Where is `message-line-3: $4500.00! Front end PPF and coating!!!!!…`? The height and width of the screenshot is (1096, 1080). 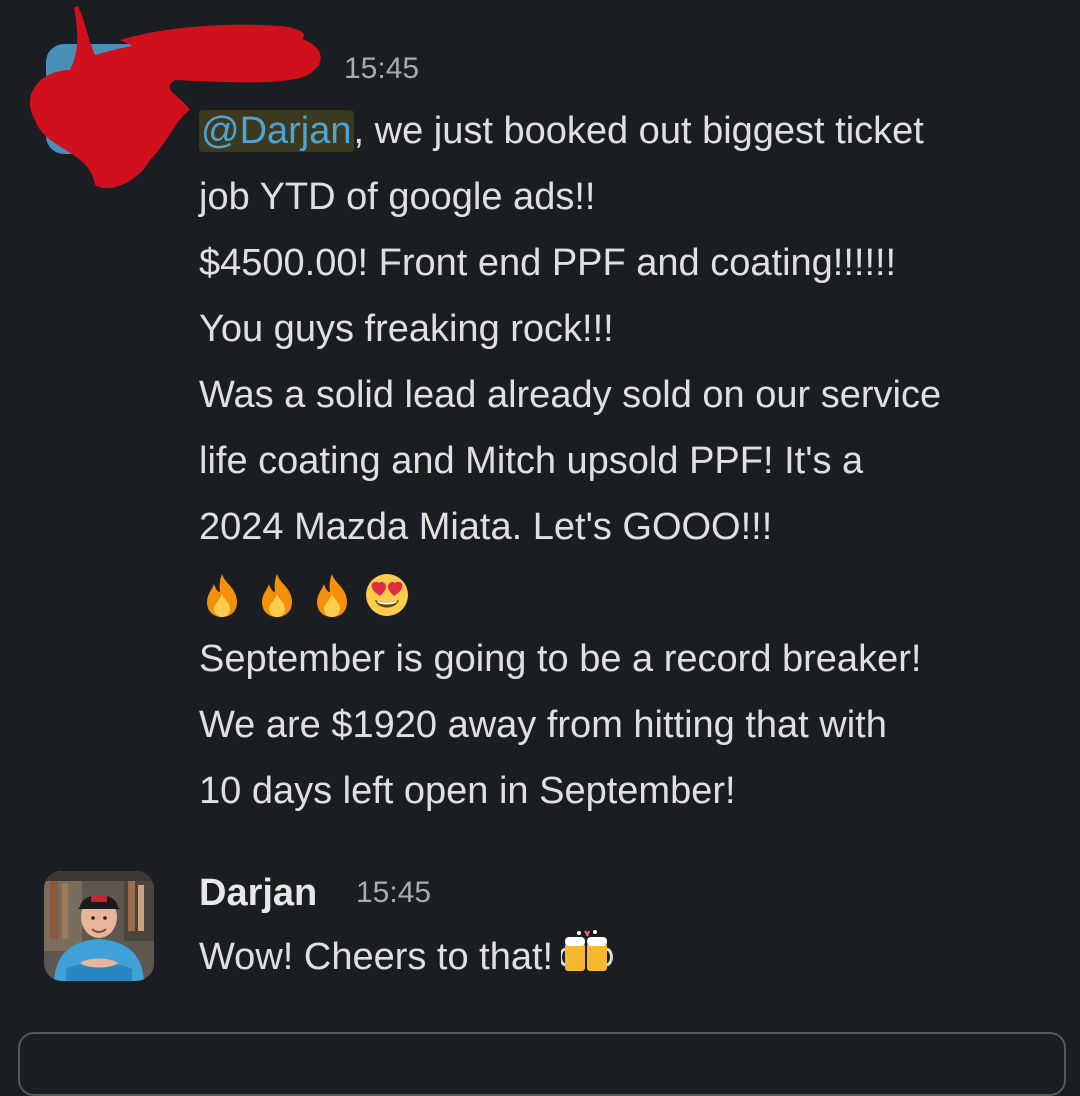 message-line-3: $4500.00! Front end PPF and coating!!!!!… is located at coordinates (548, 263).